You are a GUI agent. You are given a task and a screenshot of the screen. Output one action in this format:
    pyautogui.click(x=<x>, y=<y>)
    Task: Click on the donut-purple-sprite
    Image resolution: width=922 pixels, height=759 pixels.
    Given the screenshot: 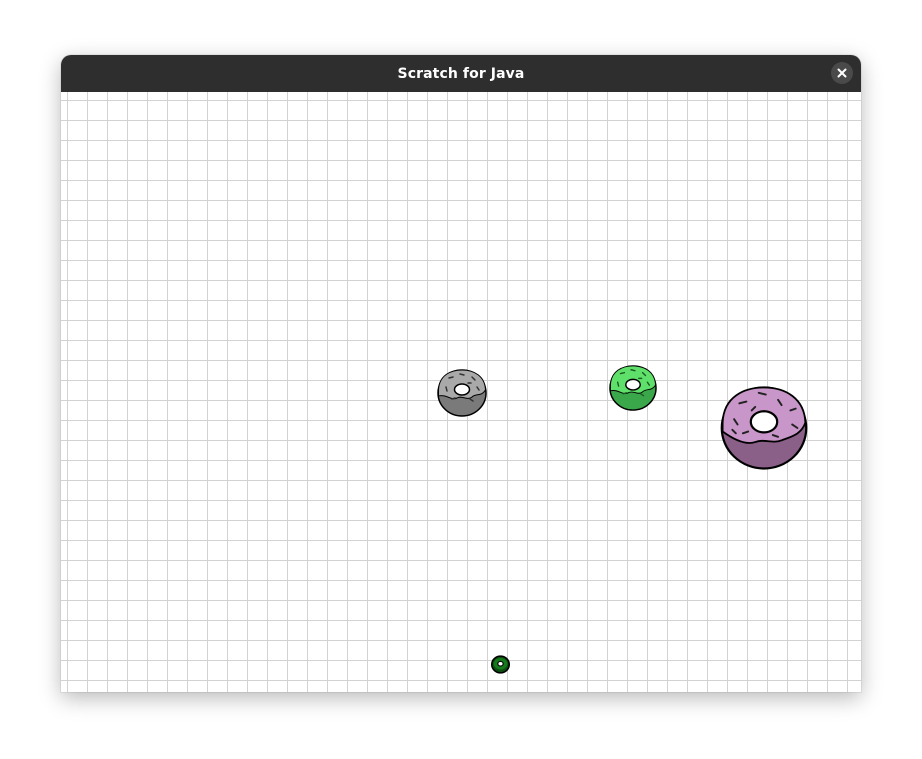 What is the action you would take?
    pyautogui.click(x=764, y=428)
    